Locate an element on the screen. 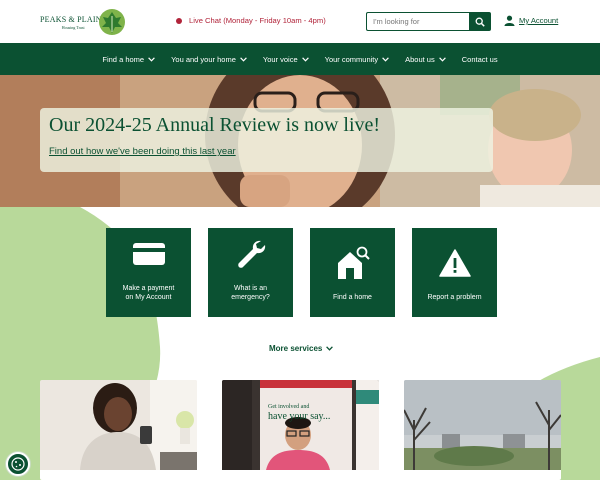 This screenshot has width=600, height=480. nav-item-your-voice: Your voice is located at coordinates (286, 59).